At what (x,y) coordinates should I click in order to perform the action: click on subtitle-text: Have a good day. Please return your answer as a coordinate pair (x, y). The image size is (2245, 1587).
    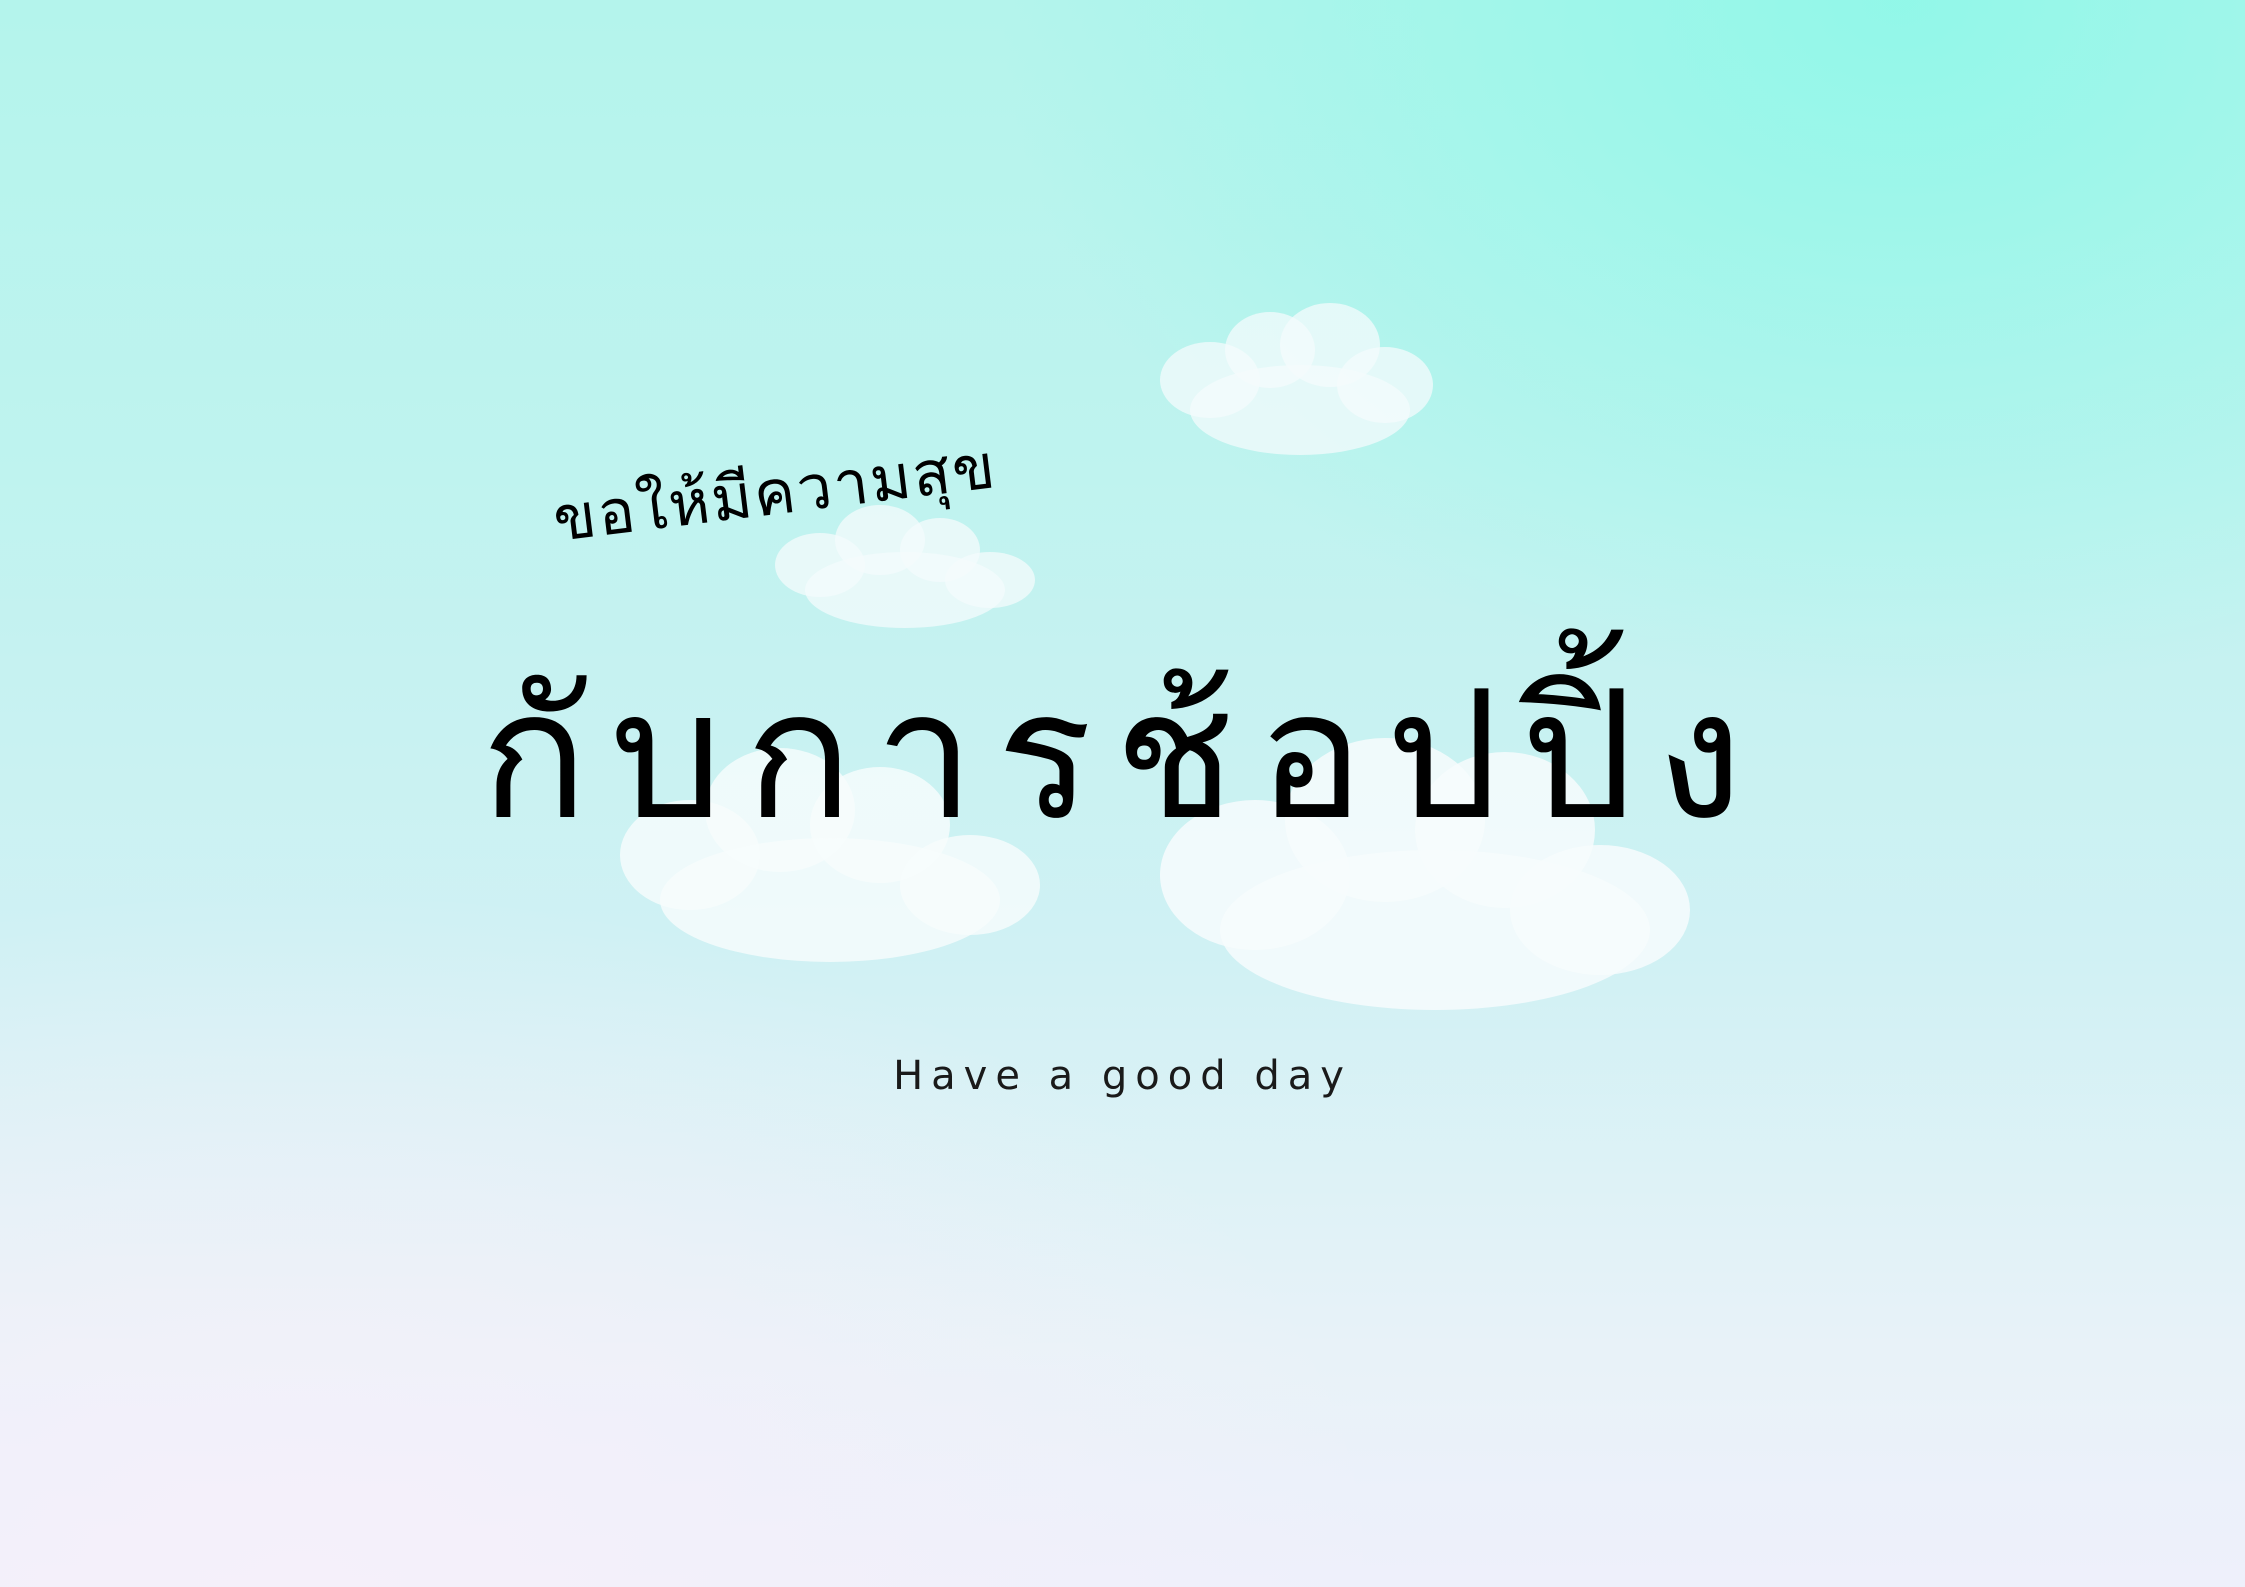
    Looking at the image, I should click on (1122, 1076).